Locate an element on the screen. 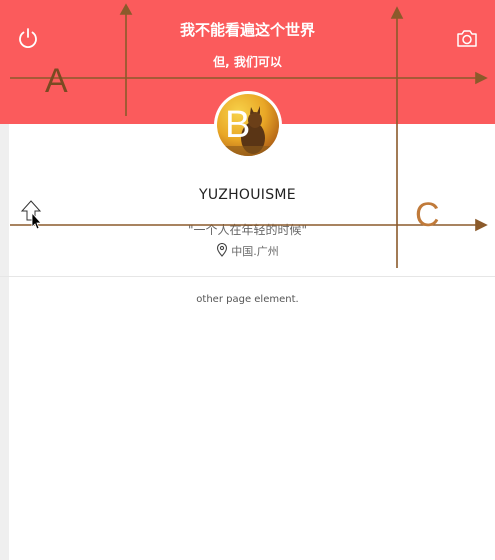  avatar-letter: B is located at coordinates (238, 125).